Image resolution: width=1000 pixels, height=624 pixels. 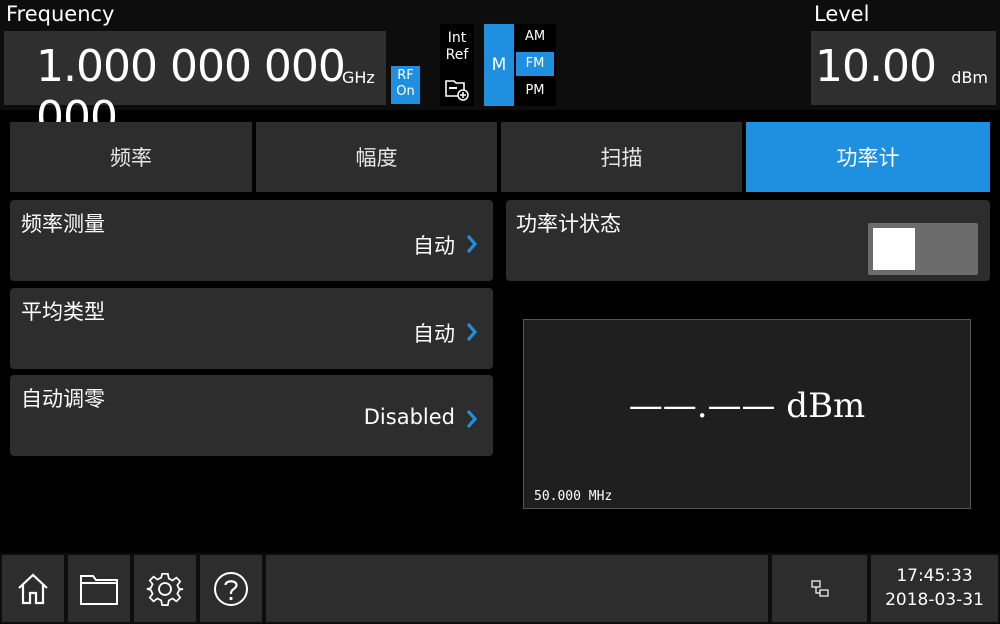 I want to click on help-button, so click(x=231, y=588).